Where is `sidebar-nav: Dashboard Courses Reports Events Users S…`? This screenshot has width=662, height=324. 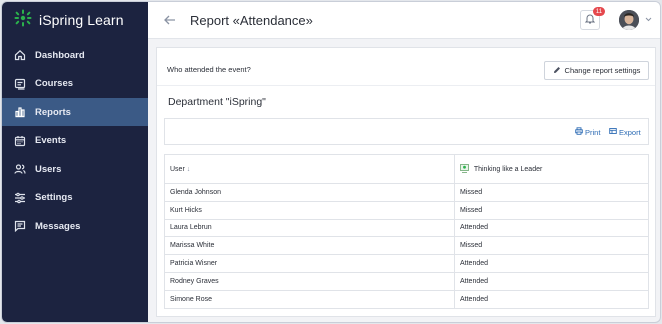 sidebar-nav: Dashboard Courses Reports Events Users S… is located at coordinates (75, 140).